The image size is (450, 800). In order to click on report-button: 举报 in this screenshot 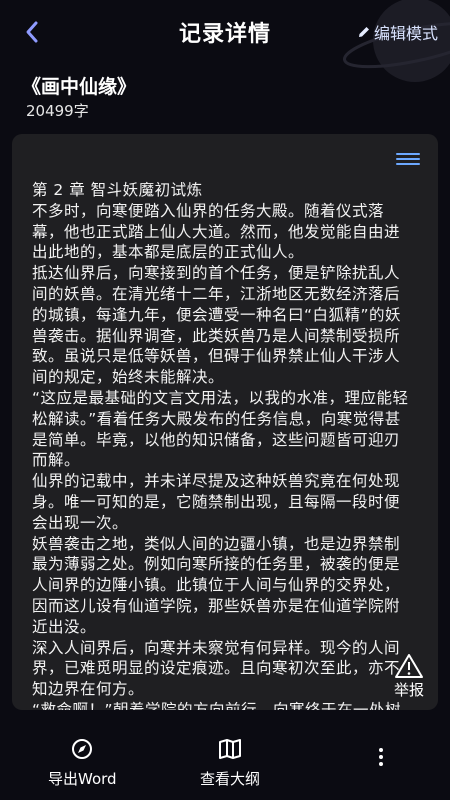, I will do `click(409, 678)`.